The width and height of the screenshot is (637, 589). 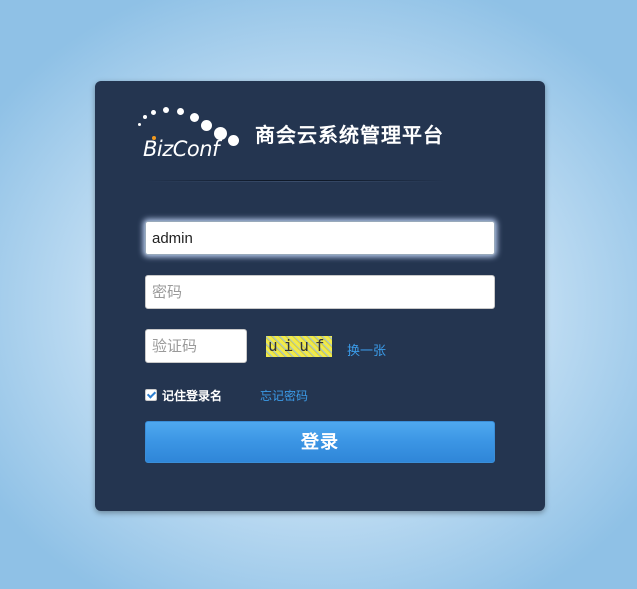 What do you see at coordinates (320, 292) in the screenshot?
I see `password-input` at bounding box center [320, 292].